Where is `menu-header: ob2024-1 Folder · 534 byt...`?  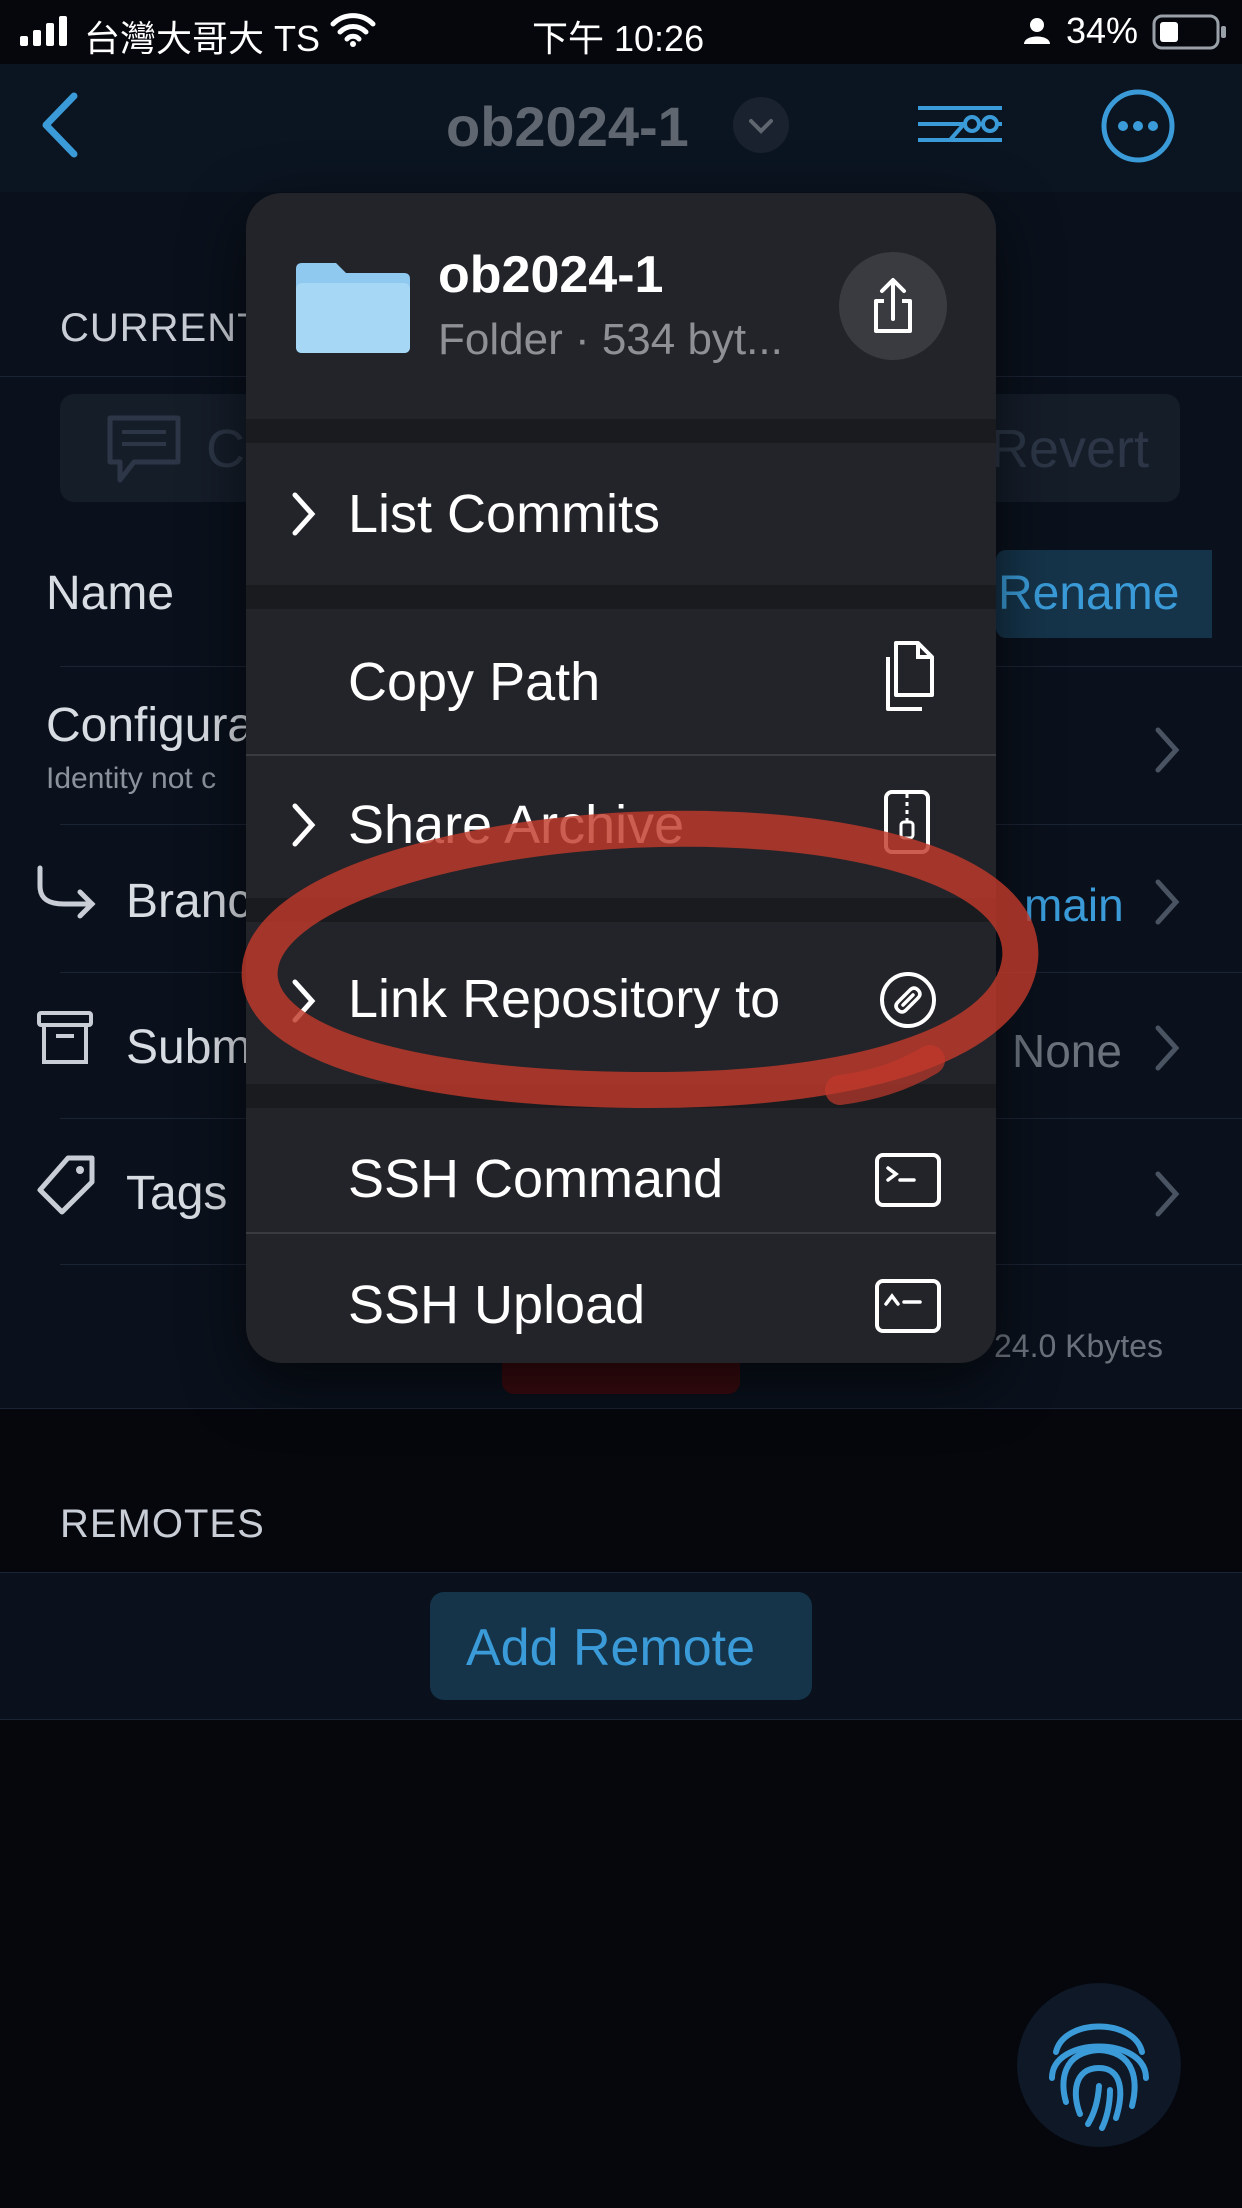 menu-header: ob2024-1 Folder · 534 byt... is located at coordinates (621, 306).